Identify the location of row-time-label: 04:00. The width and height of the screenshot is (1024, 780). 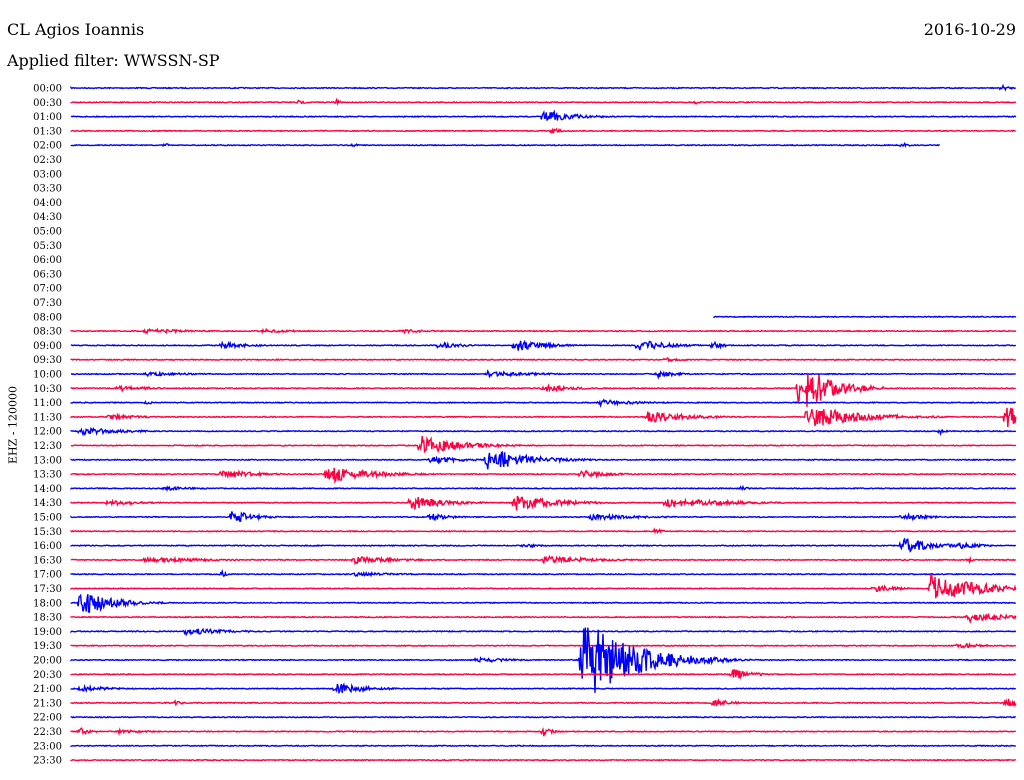
(47, 203).